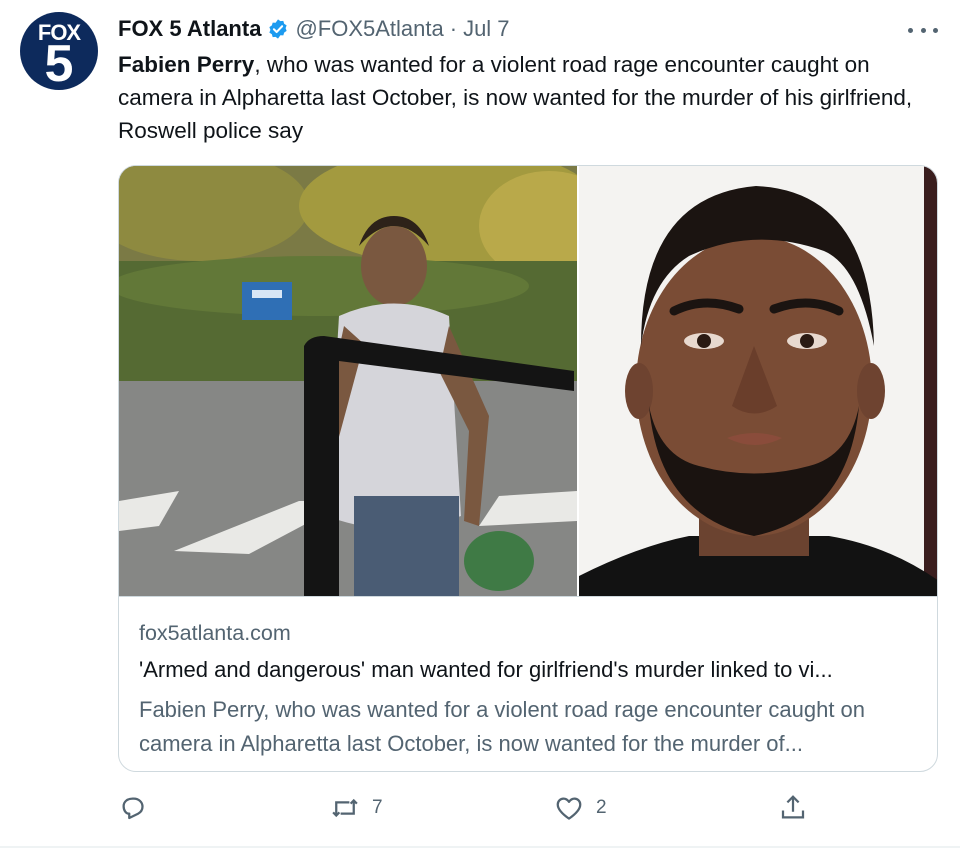 The image size is (960, 848). What do you see at coordinates (345, 808) in the screenshot?
I see `retweet-icon` at bounding box center [345, 808].